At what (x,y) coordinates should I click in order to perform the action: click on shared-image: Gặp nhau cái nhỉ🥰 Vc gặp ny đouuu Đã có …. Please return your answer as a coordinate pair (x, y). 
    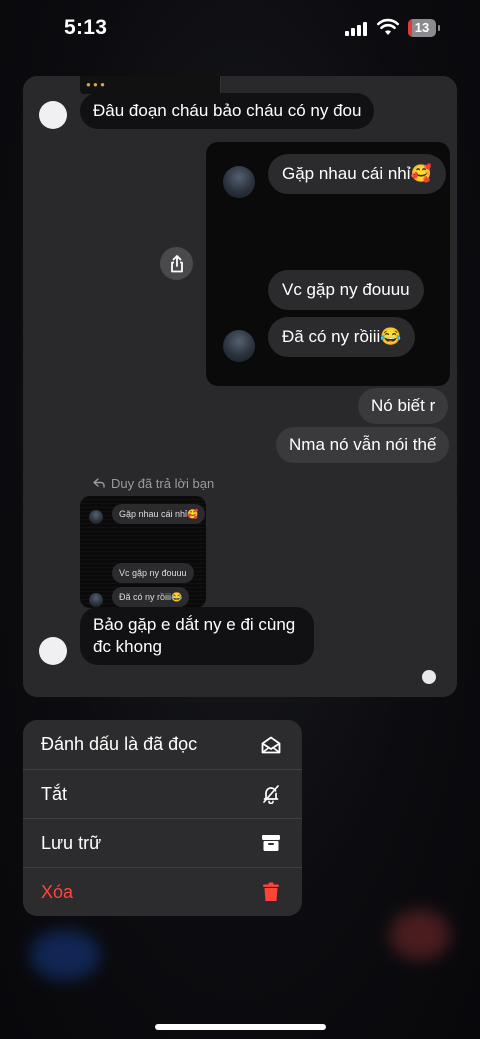
    Looking at the image, I should click on (328, 264).